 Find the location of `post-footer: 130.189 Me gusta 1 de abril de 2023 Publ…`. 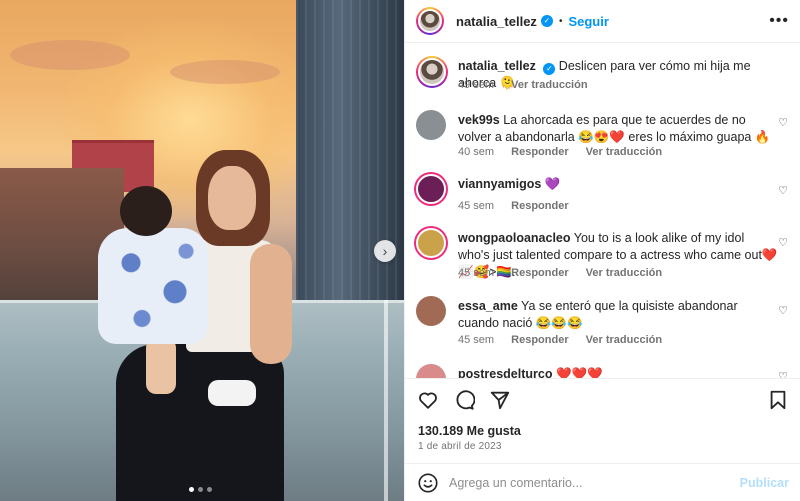

post-footer: 130.189 Me gusta 1 de abril de 2023 Publ… is located at coordinates (602, 439).